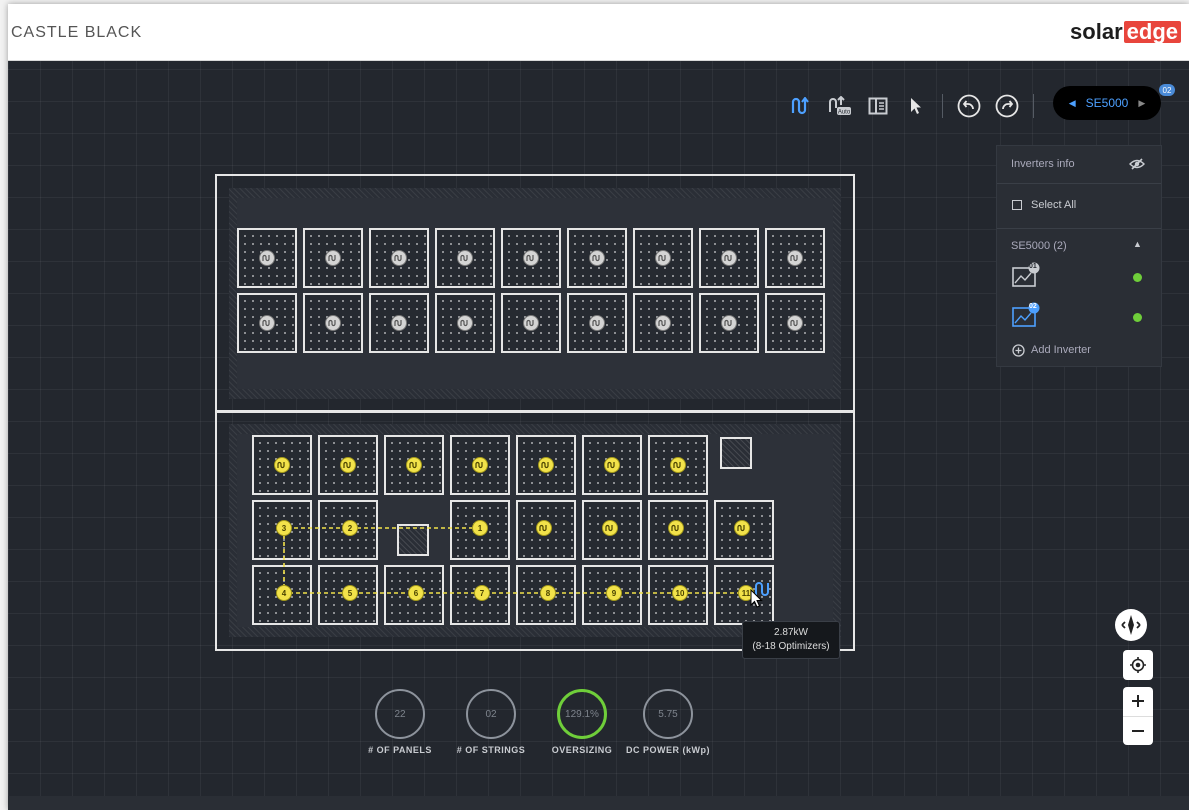 This screenshot has width=1189, height=810. What do you see at coordinates (350, 528) in the screenshot?
I see `string-optimizer-2: 2` at bounding box center [350, 528].